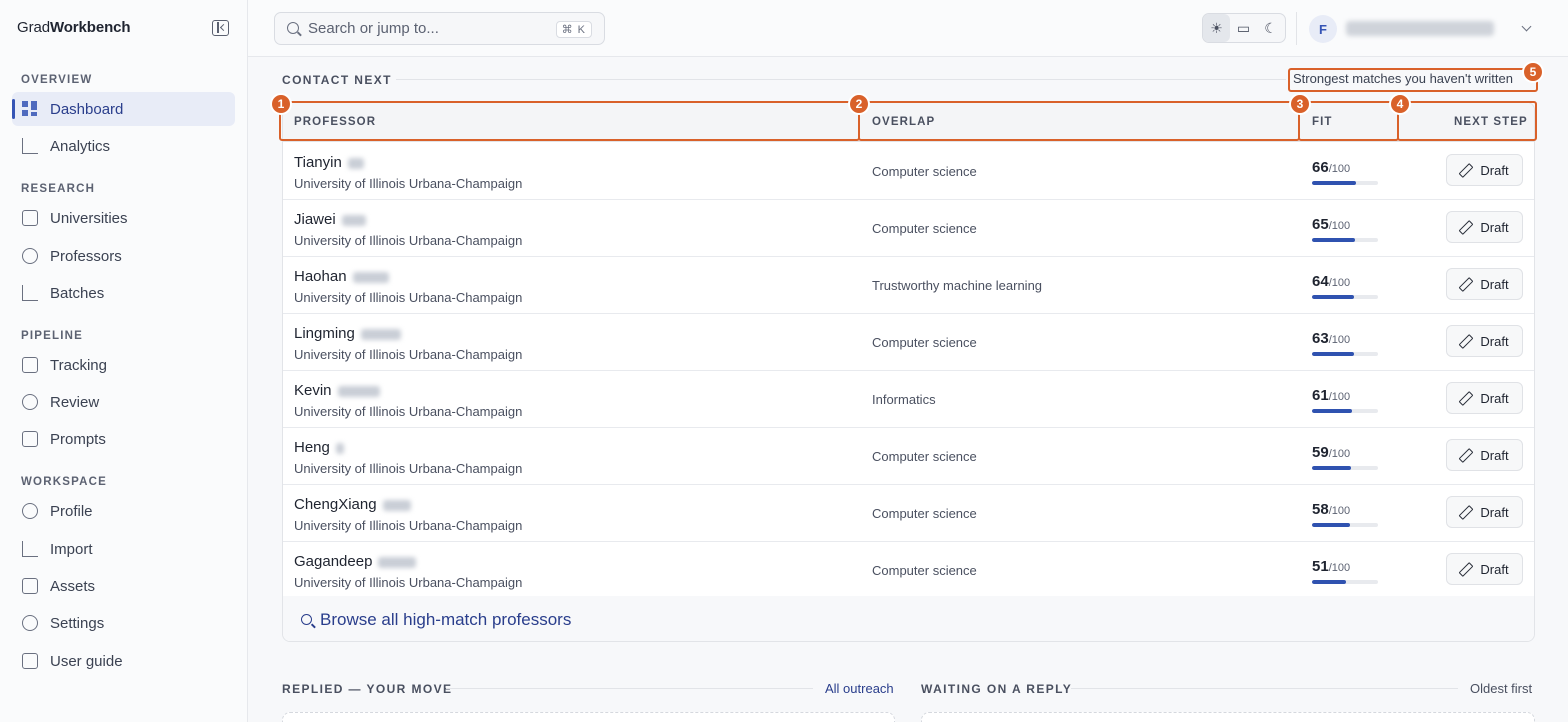  Describe the element at coordinates (30, 293) in the screenshot. I see `list-check-icon` at that location.